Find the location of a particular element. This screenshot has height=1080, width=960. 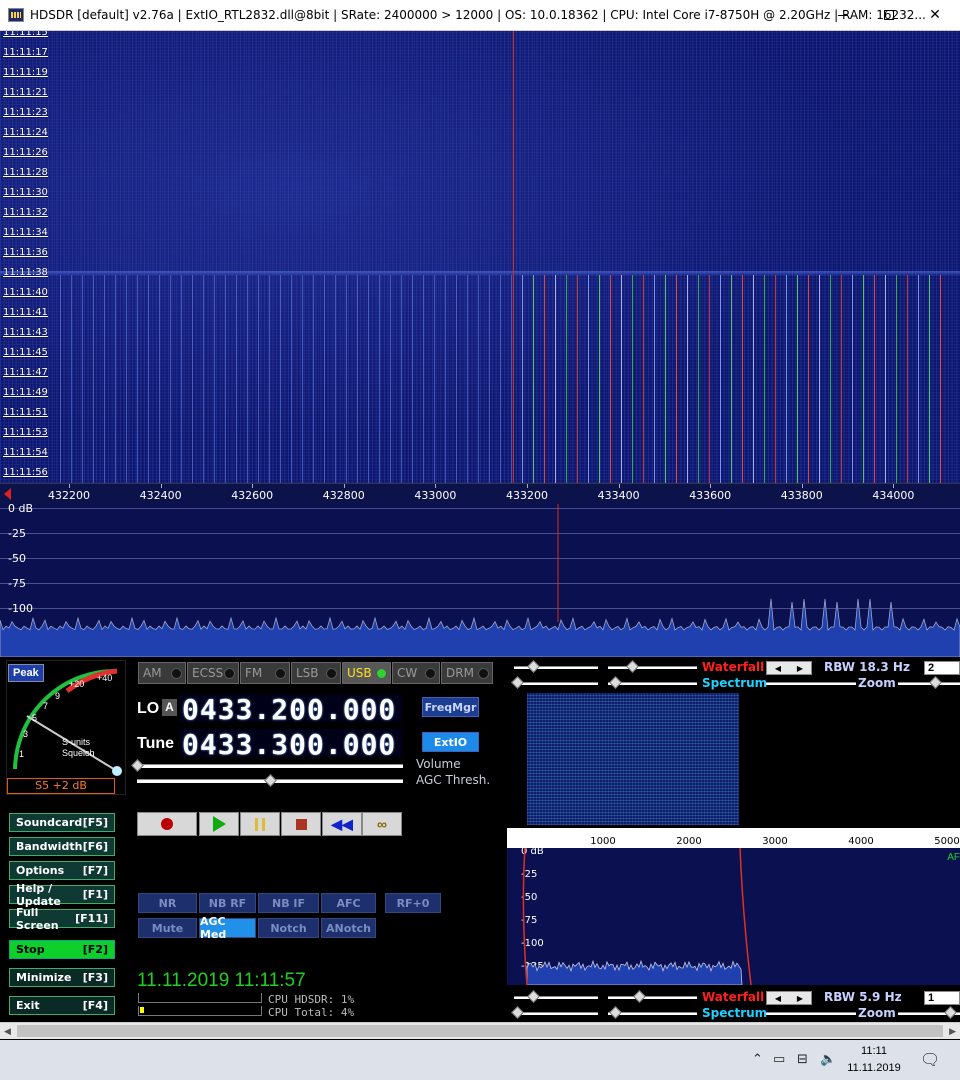

mode-label: AM is located at coordinates (152, 673).